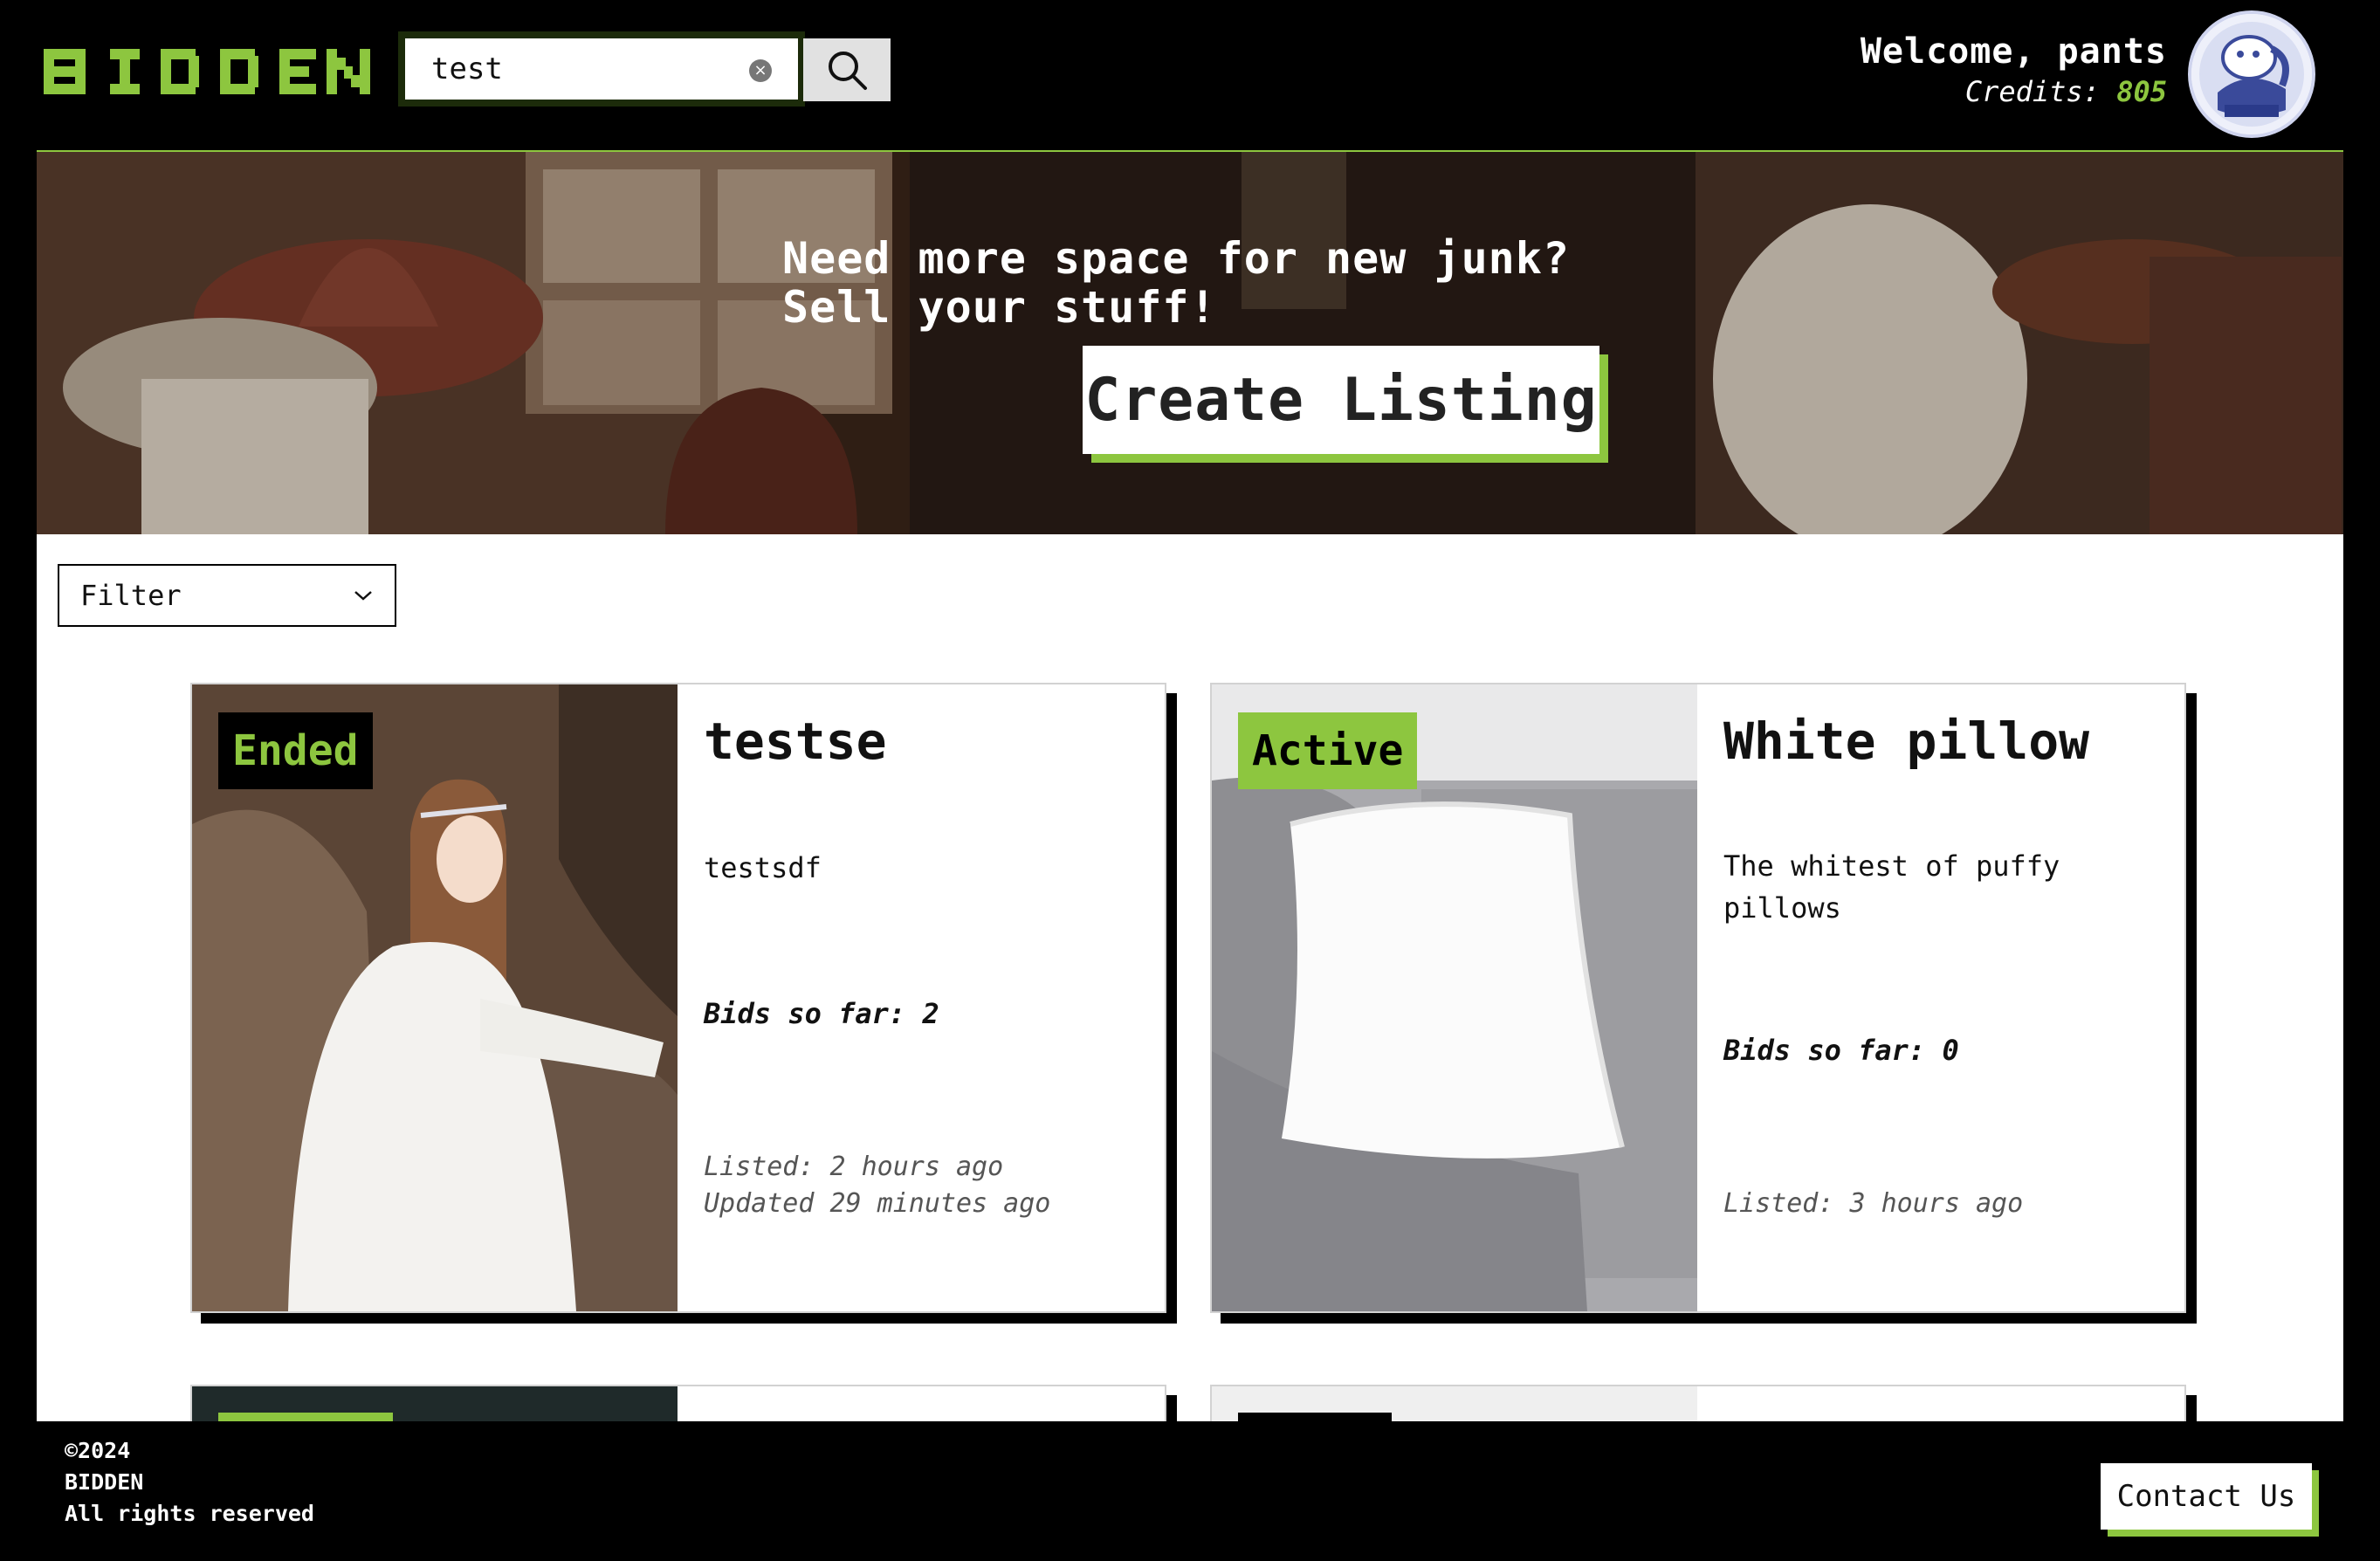  Describe the element at coordinates (189, 1513) in the screenshot. I see `rights-text: All rights reserved` at that location.